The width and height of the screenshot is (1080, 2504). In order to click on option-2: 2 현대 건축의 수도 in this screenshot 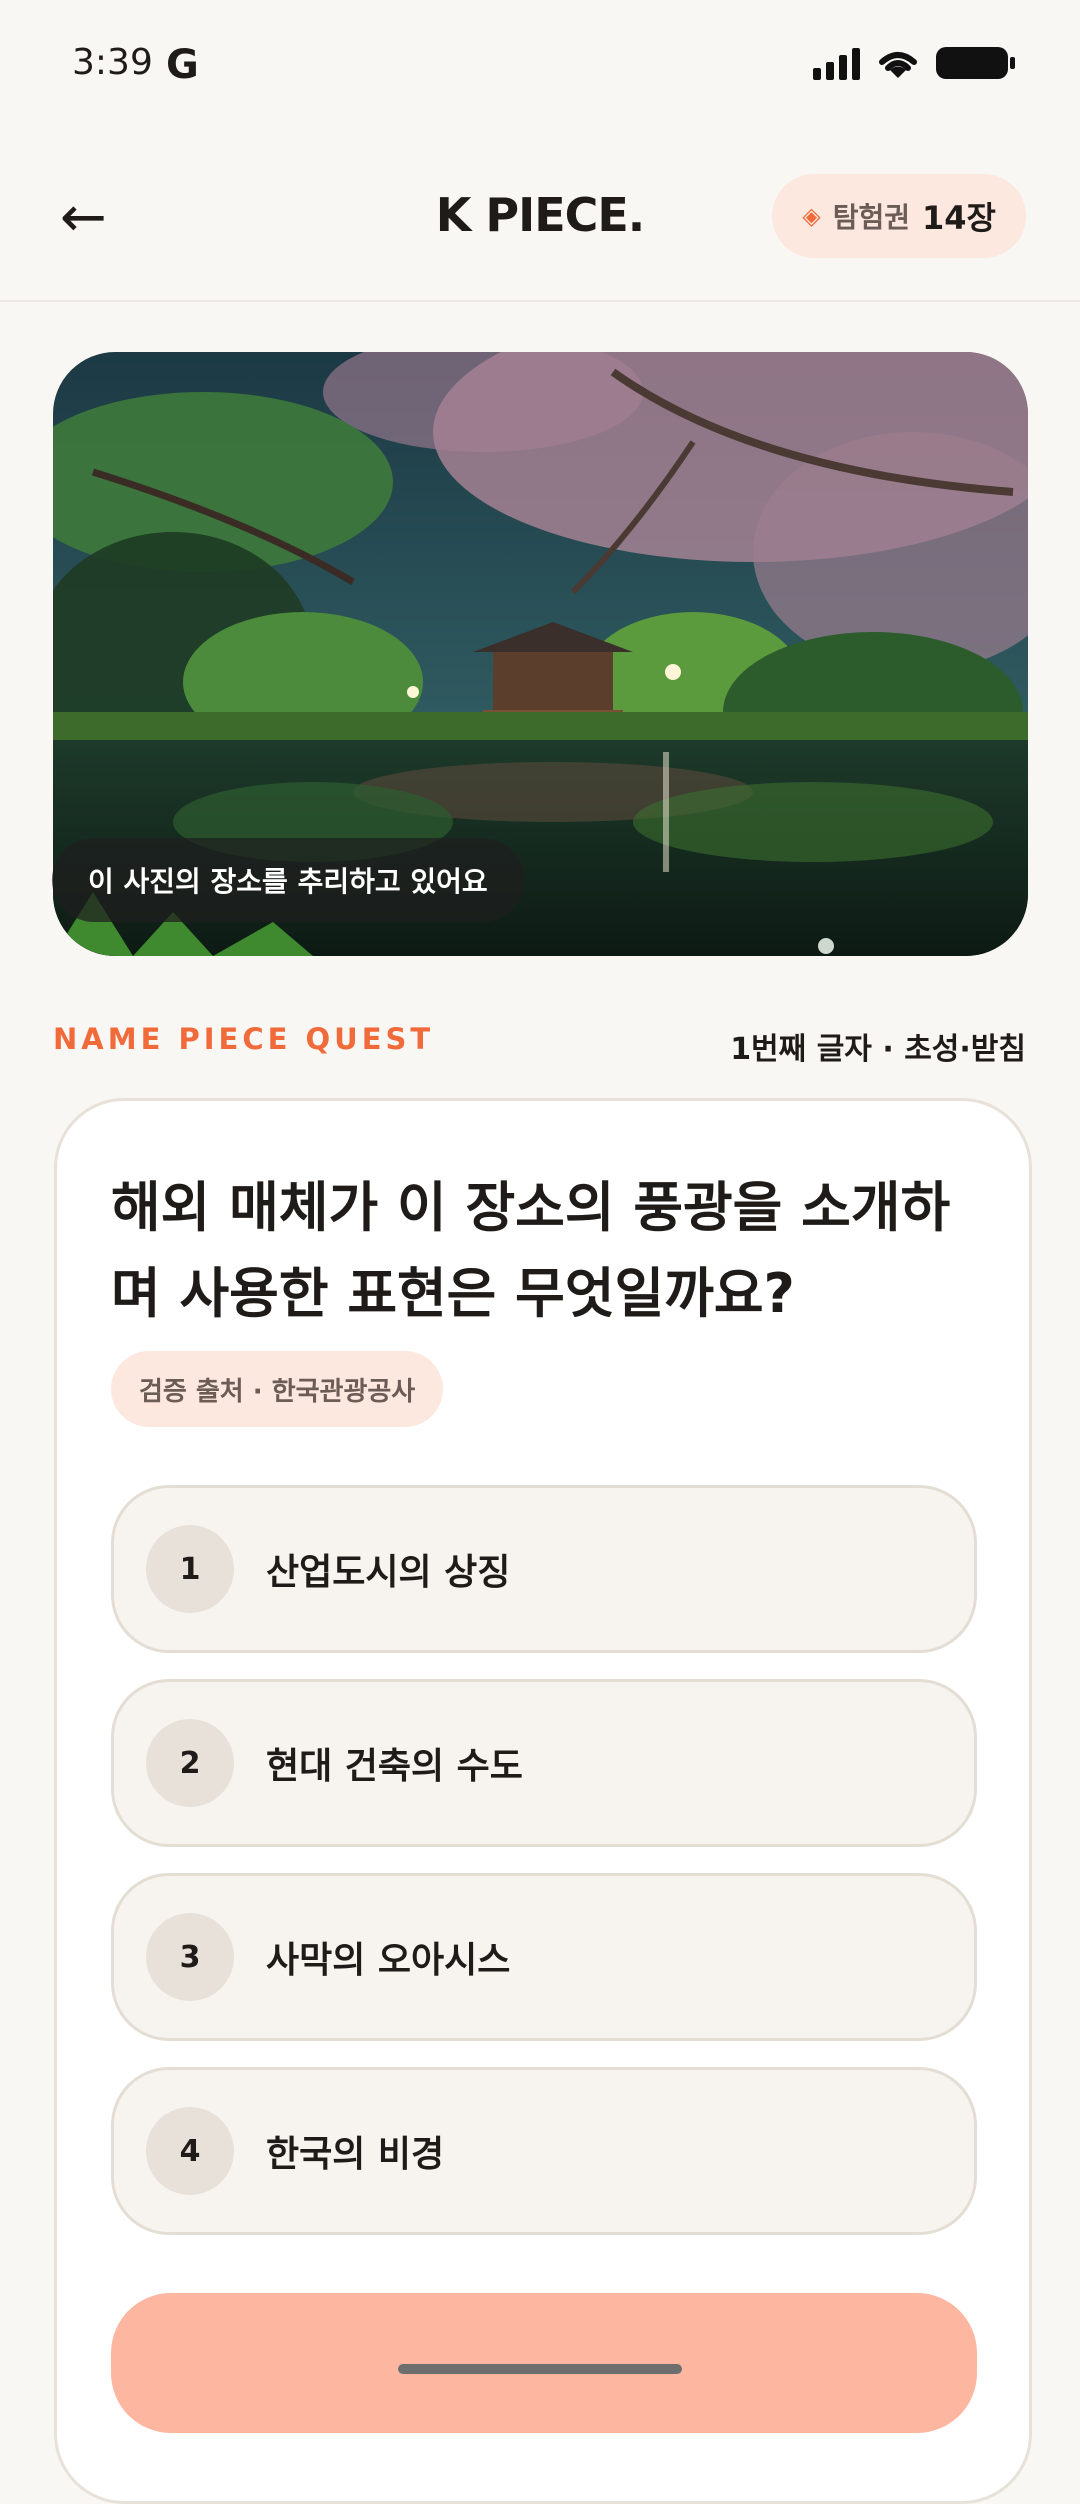, I will do `click(544, 1763)`.